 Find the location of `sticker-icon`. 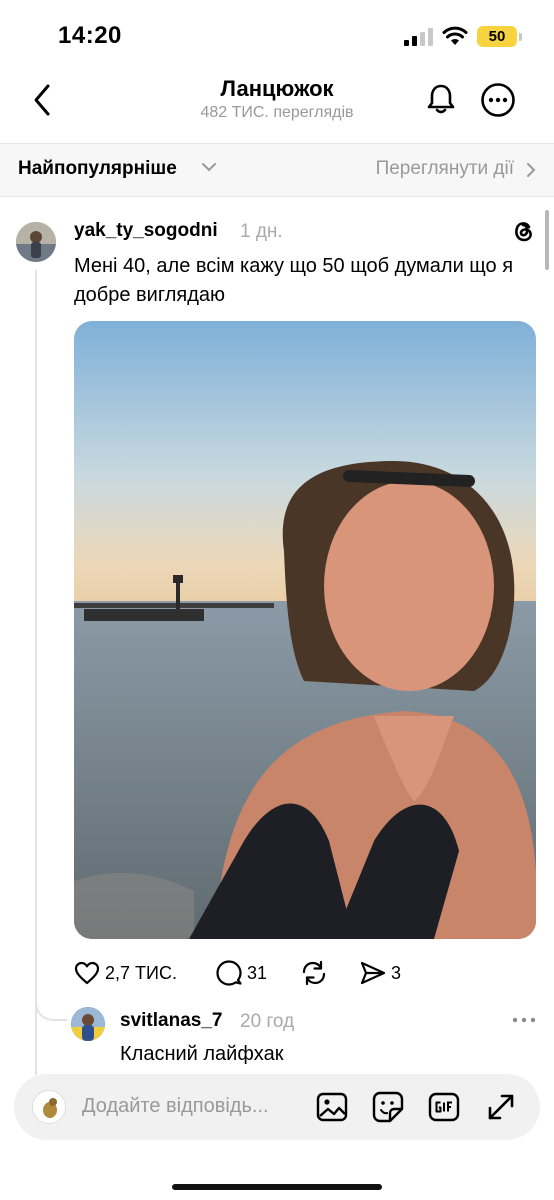

sticker-icon is located at coordinates (388, 1107).